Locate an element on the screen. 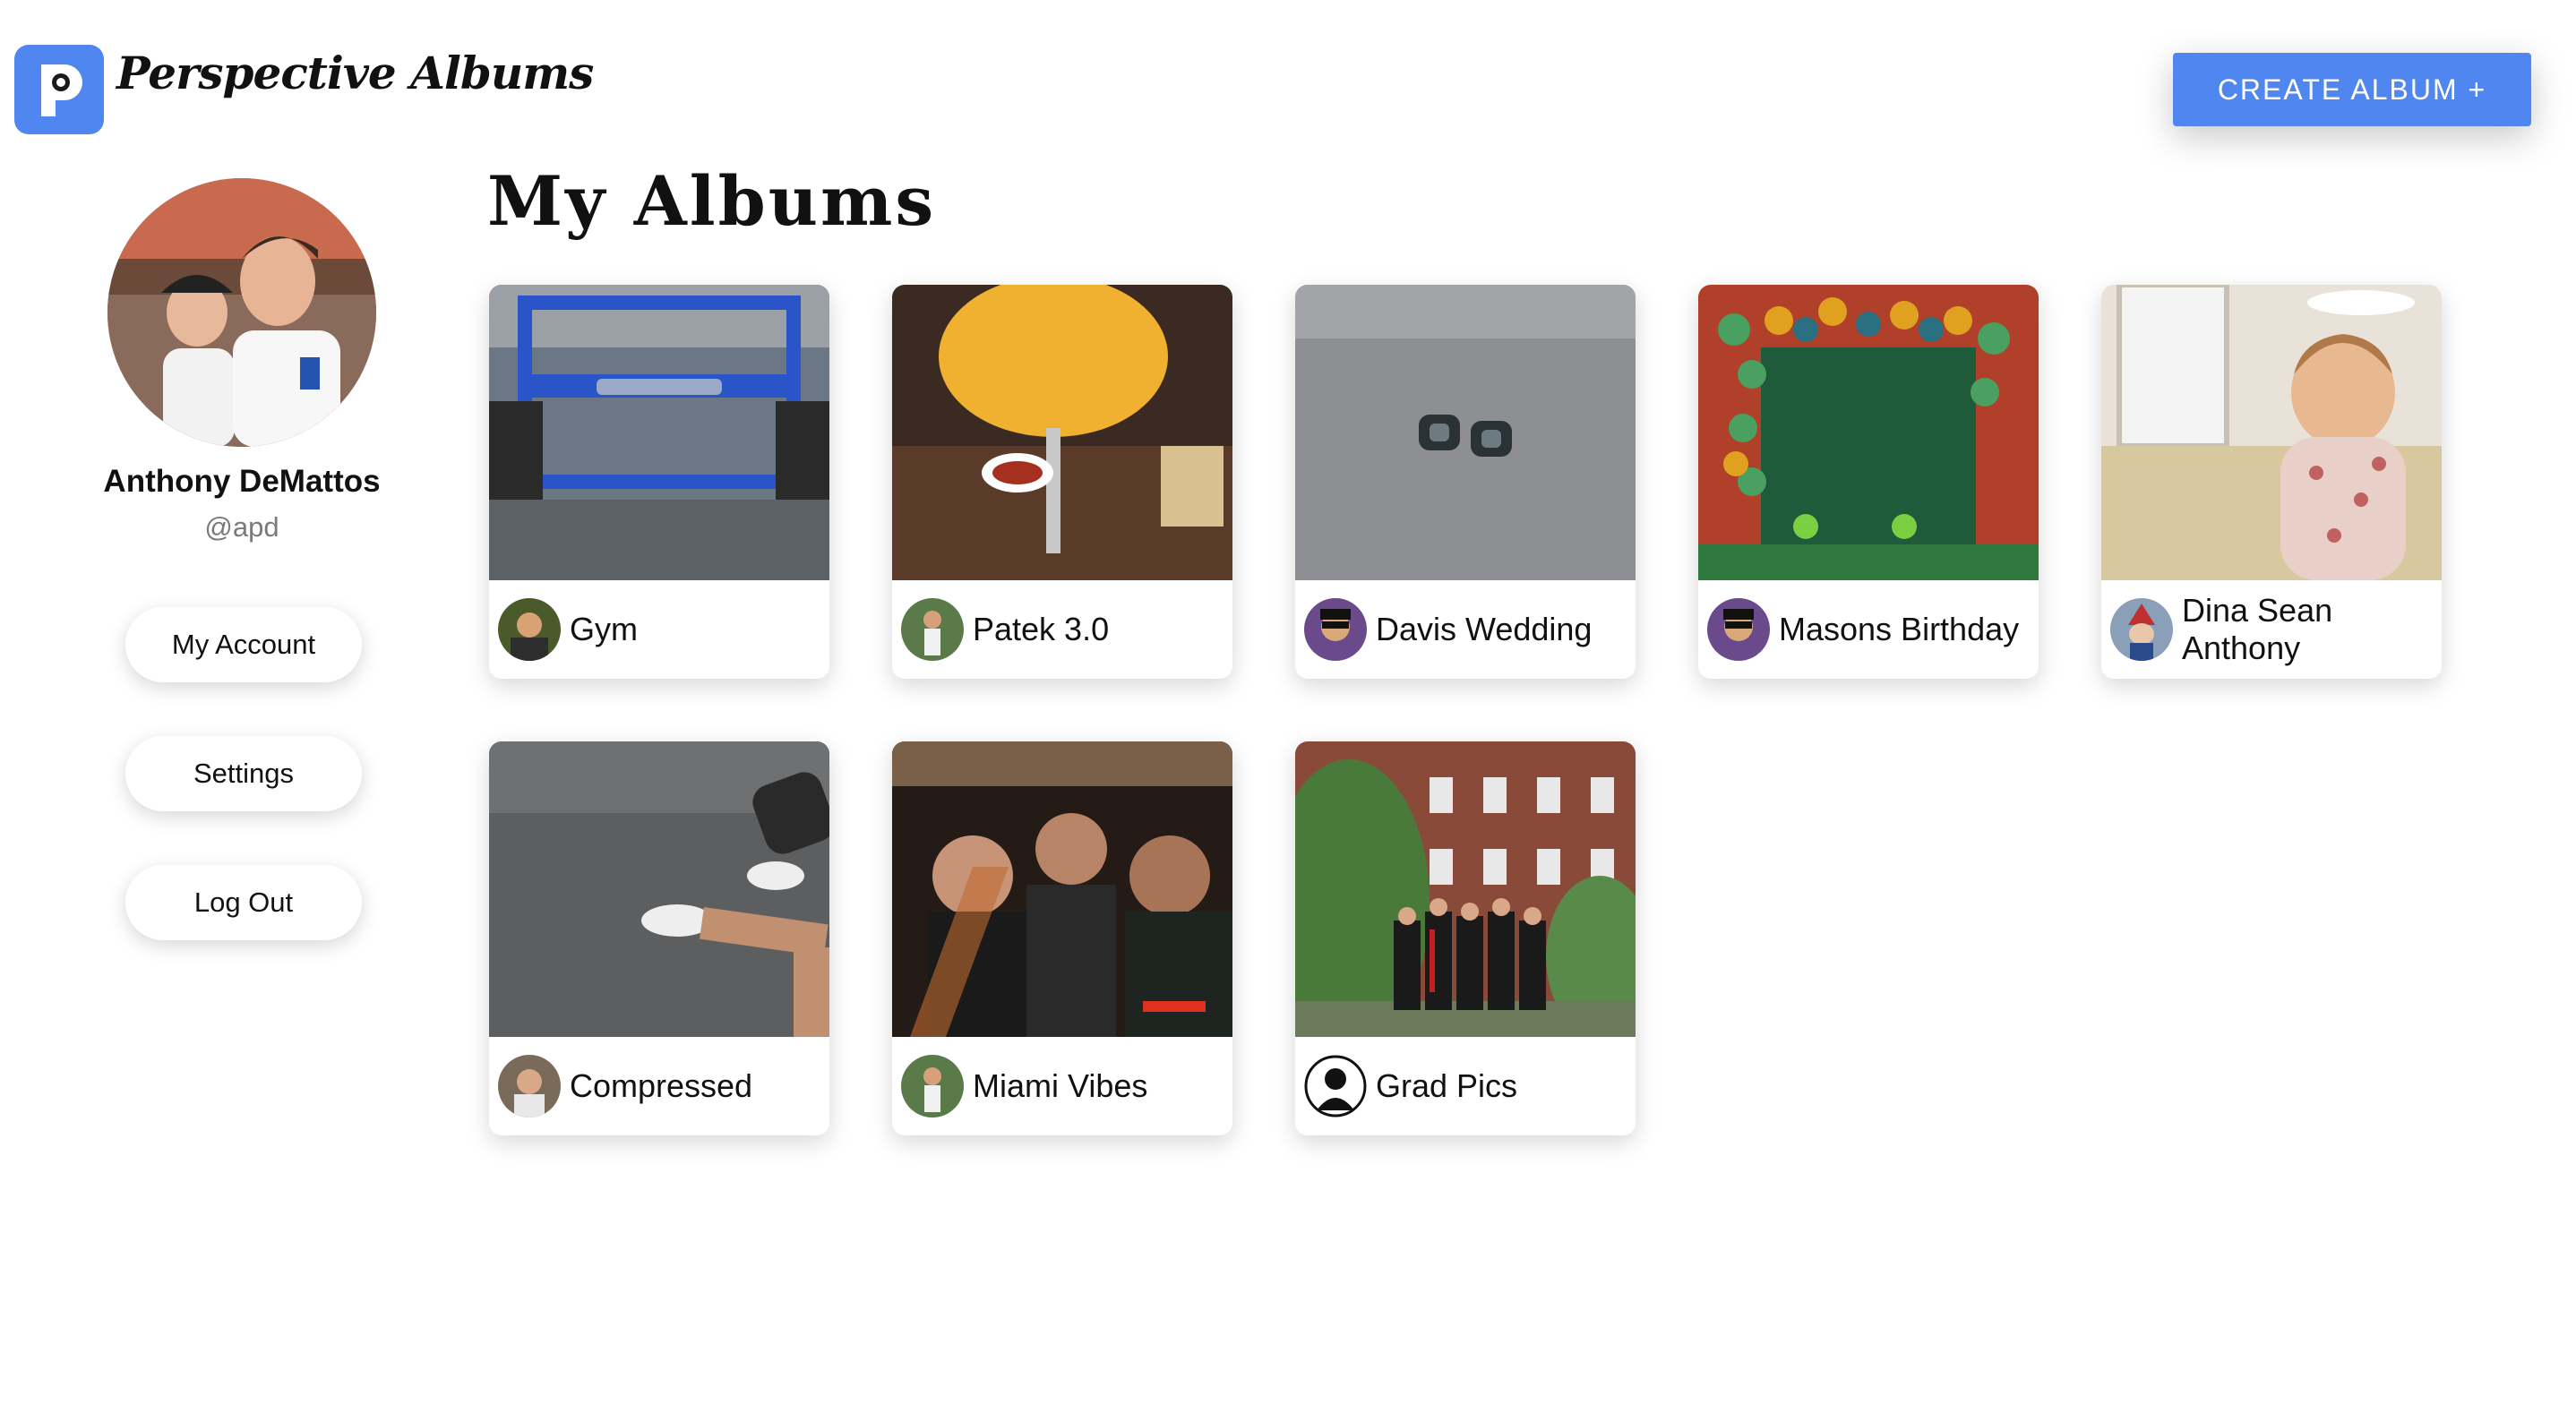 The image size is (2576, 1413). app-logo is located at coordinates (59, 89).